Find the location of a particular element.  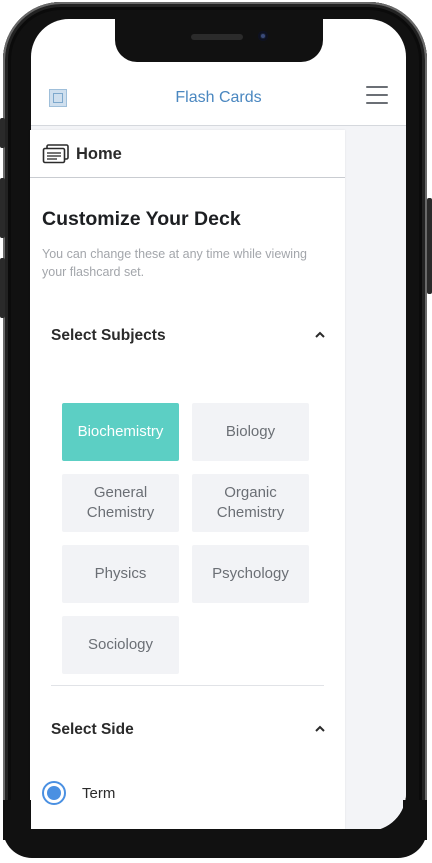

phone-bottom-bezel is located at coordinates (215, 843).